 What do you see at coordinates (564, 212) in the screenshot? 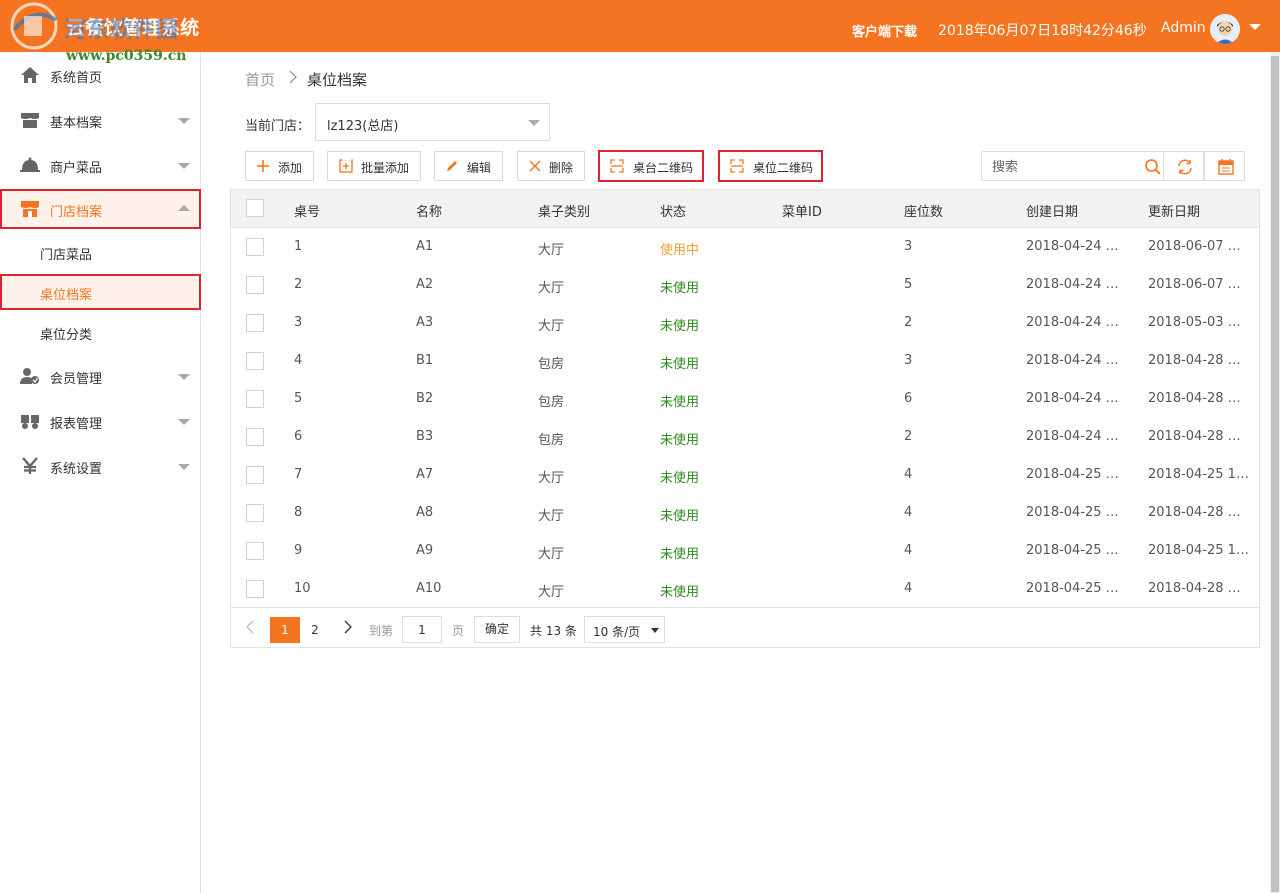
I see `column-header: 桌子类别` at bounding box center [564, 212].